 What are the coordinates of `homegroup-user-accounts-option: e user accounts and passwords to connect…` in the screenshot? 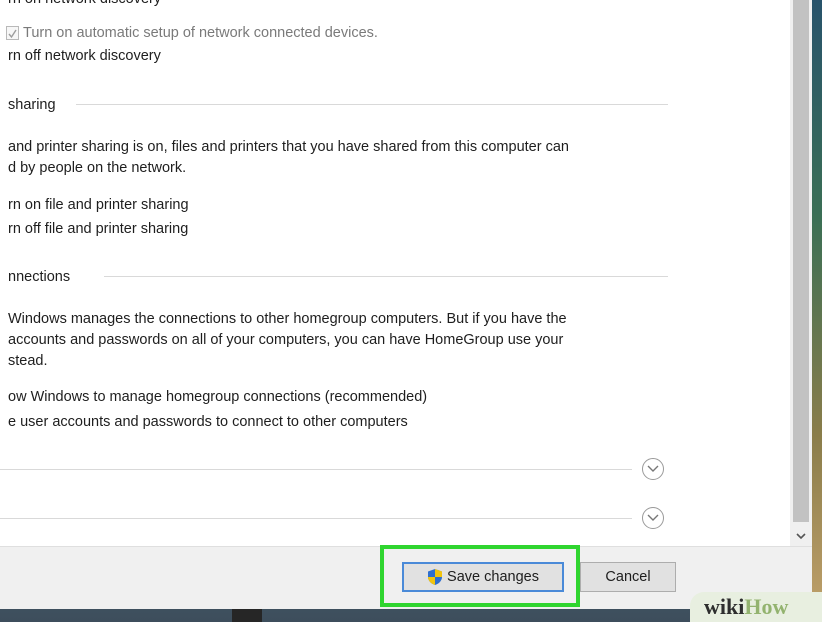 It's located at (208, 422).